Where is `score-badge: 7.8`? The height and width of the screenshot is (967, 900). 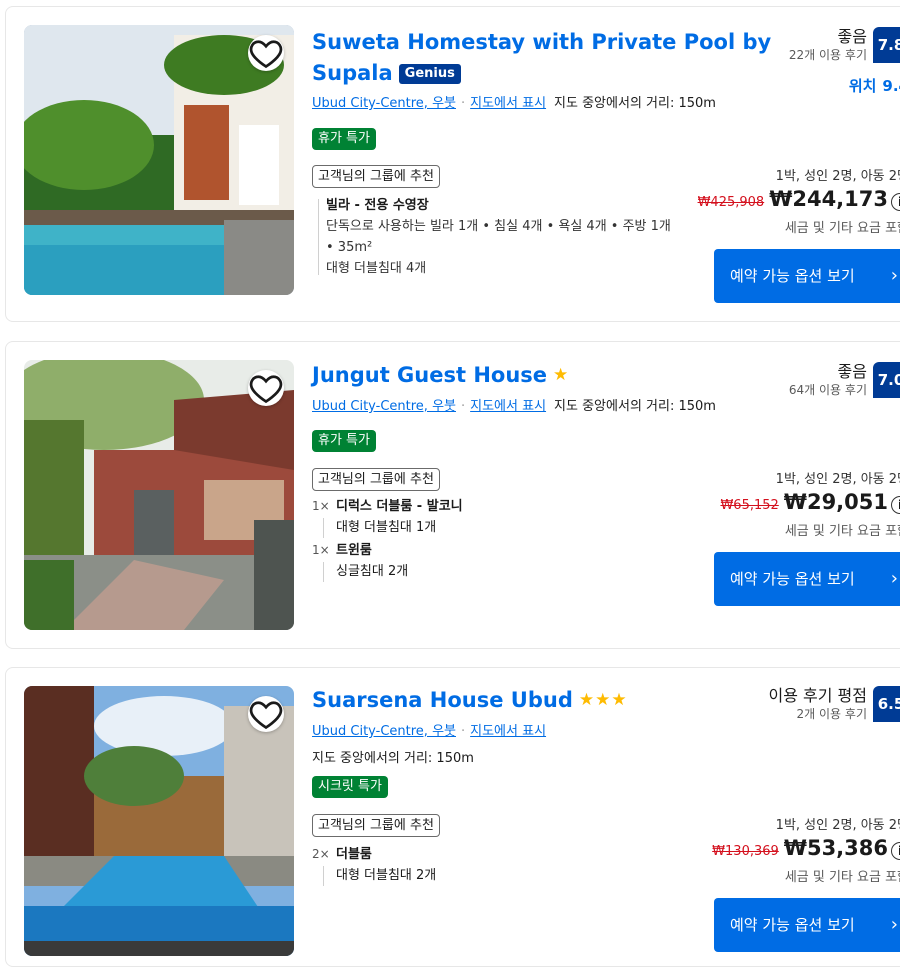
score-badge: 7.8 is located at coordinates (886, 45).